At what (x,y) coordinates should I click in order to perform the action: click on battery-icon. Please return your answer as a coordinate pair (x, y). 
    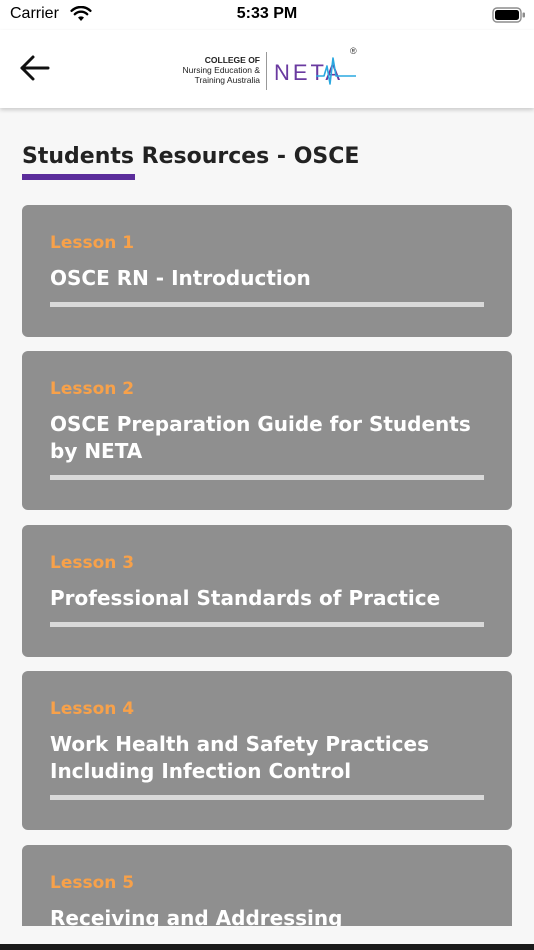
    Looking at the image, I should click on (508, 15).